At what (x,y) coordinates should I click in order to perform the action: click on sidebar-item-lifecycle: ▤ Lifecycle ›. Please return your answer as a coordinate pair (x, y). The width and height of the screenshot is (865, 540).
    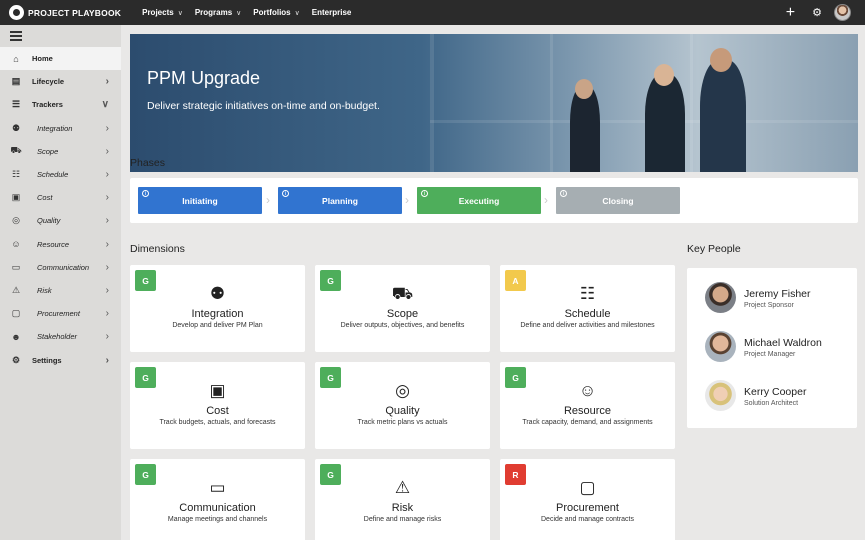
    Looking at the image, I should click on (60, 81).